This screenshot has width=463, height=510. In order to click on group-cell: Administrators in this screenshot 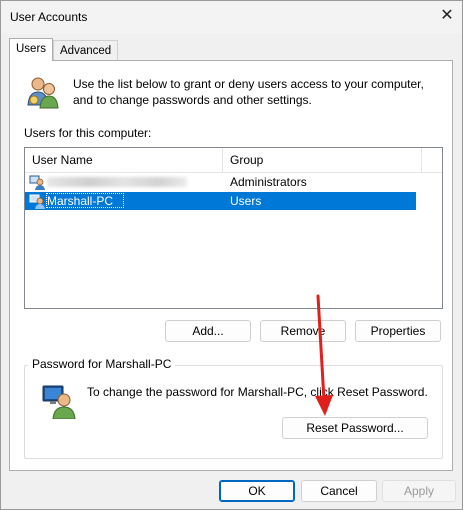, I will do `click(268, 182)`.